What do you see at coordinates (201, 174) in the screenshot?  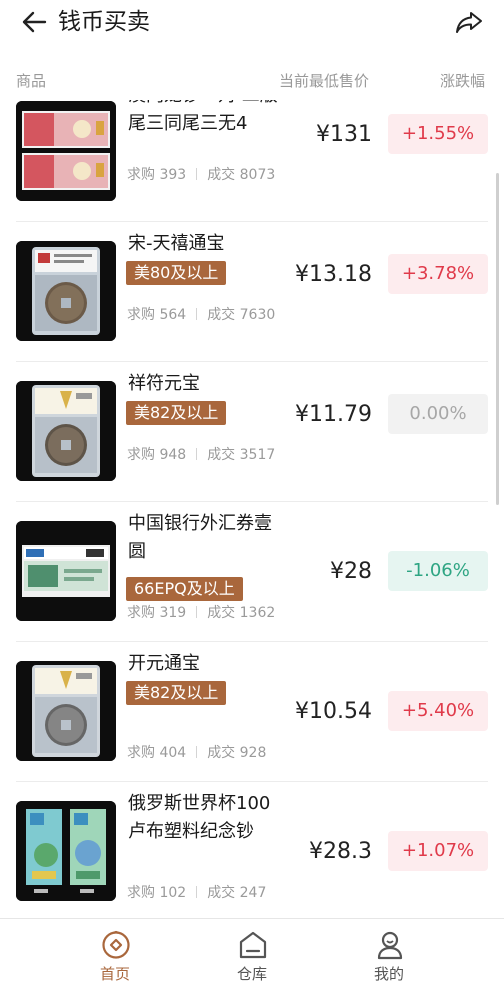 I see `item-stats: 求购 393 成交 8073` at bounding box center [201, 174].